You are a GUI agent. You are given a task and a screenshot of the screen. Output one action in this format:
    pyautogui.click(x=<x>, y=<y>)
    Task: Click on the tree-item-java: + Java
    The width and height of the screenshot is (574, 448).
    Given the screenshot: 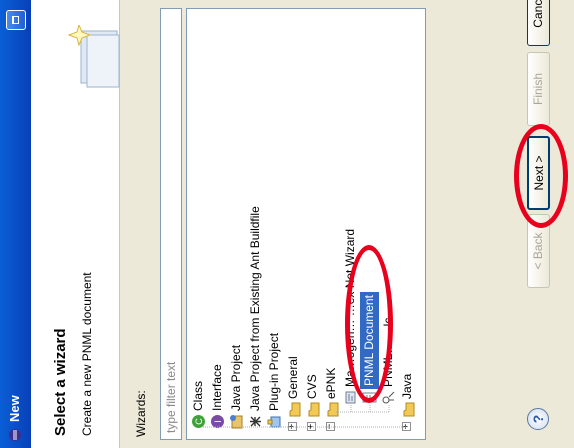 What is the action you would take?
    pyautogui.click(x=407, y=224)
    